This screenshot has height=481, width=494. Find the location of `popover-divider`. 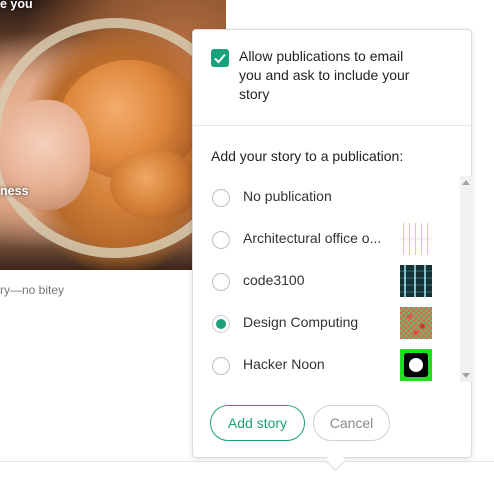

popover-divider is located at coordinates (332, 125).